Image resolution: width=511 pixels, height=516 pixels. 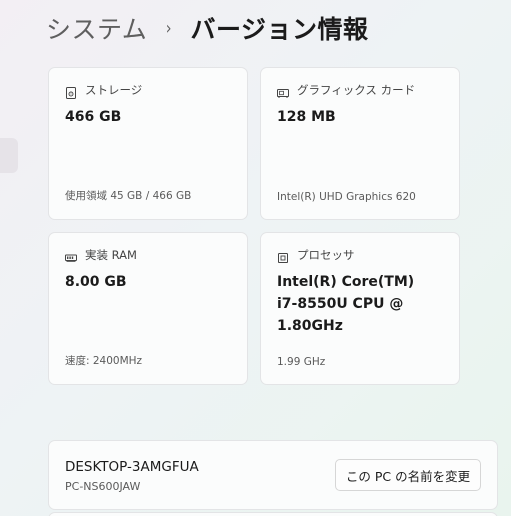 What do you see at coordinates (306, 117) in the screenshot?
I see `graphics-memory-value: 128 MB` at bounding box center [306, 117].